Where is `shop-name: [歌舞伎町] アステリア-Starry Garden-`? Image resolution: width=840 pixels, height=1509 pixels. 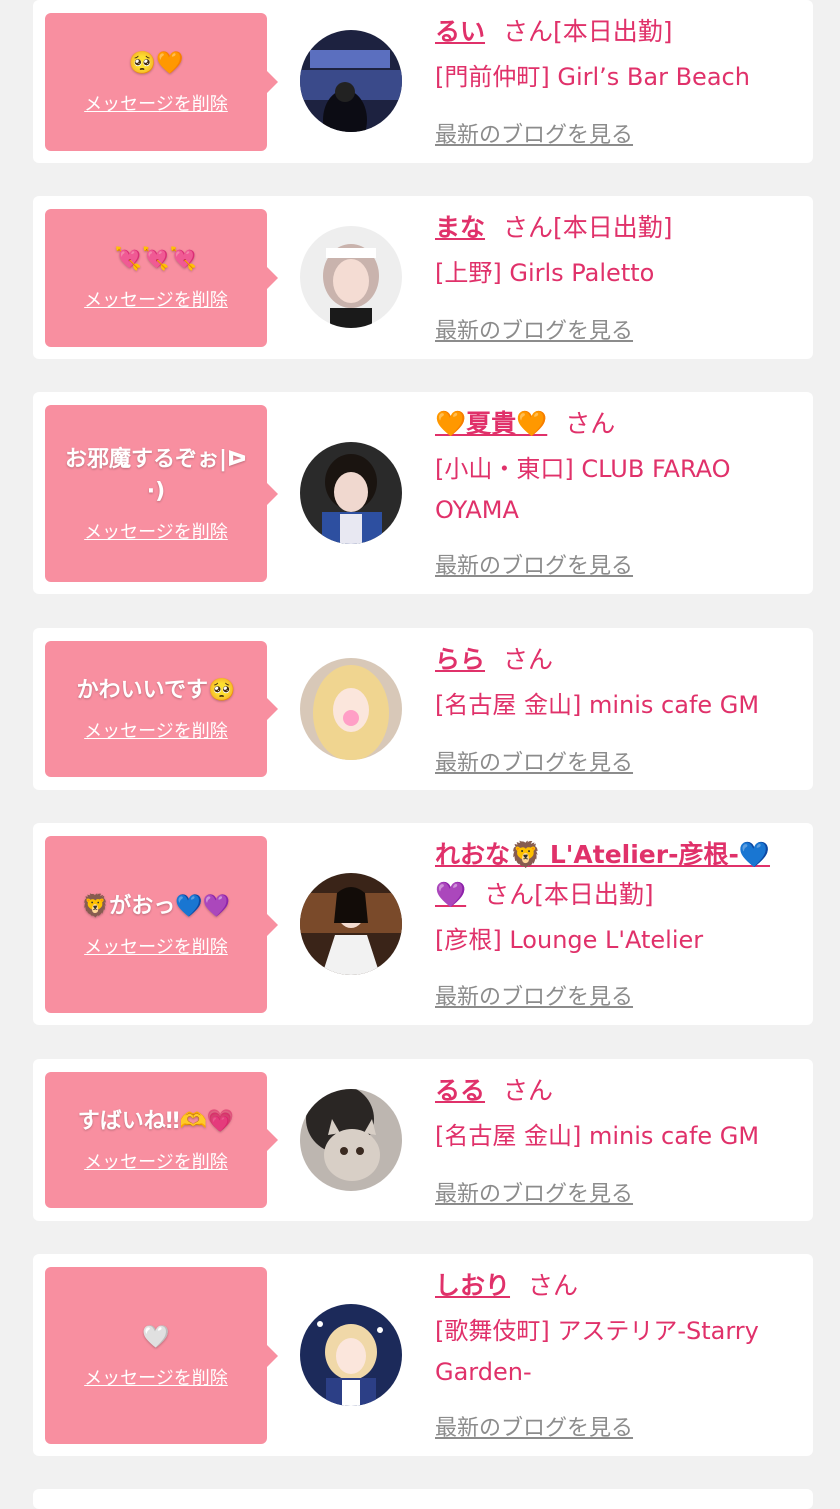 shop-name: [歌舞伎町] アステリア-Starry Garden- is located at coordinates (597, 1351).